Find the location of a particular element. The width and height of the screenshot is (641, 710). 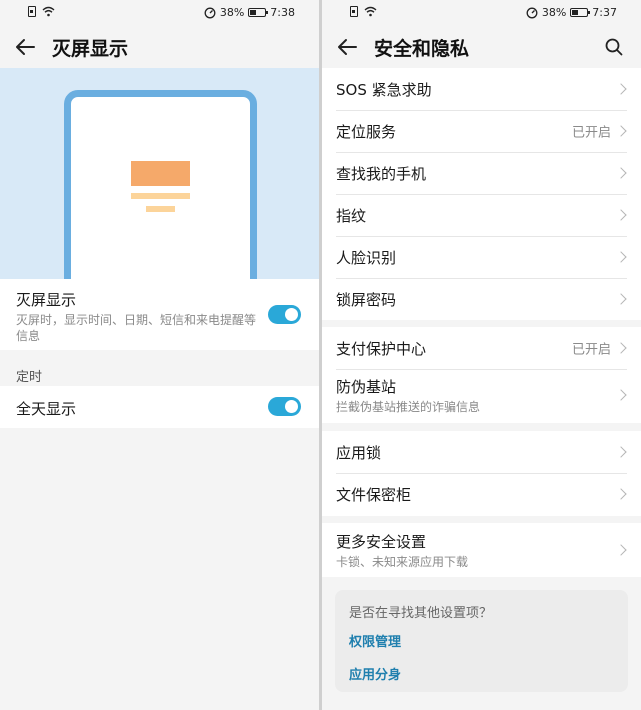

info-line-illustration is located at coordinates (160, 209).